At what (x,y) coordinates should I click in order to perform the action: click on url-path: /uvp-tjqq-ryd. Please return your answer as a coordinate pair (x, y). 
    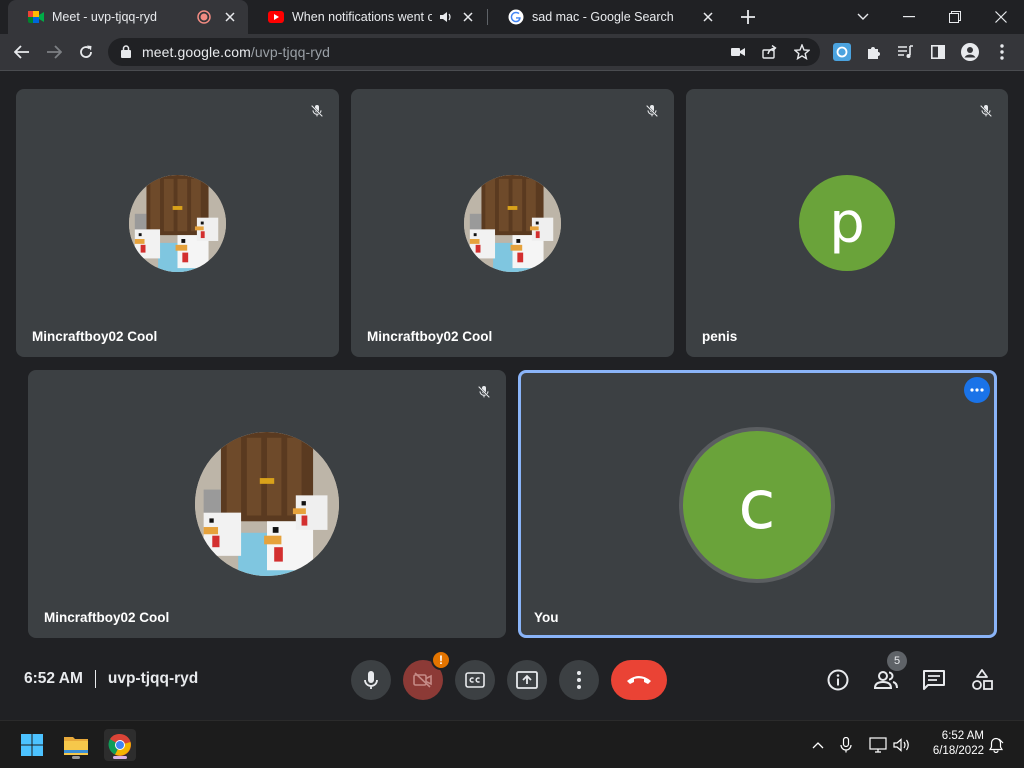
    Looking at the image, I should click on (290, 52).